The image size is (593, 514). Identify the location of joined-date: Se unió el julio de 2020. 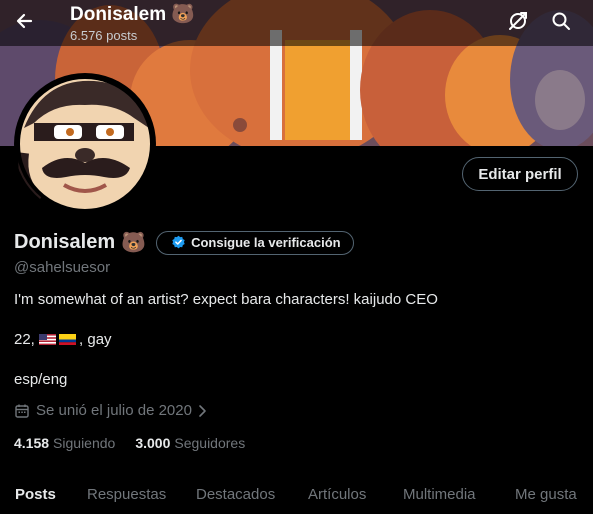
(115, 410).